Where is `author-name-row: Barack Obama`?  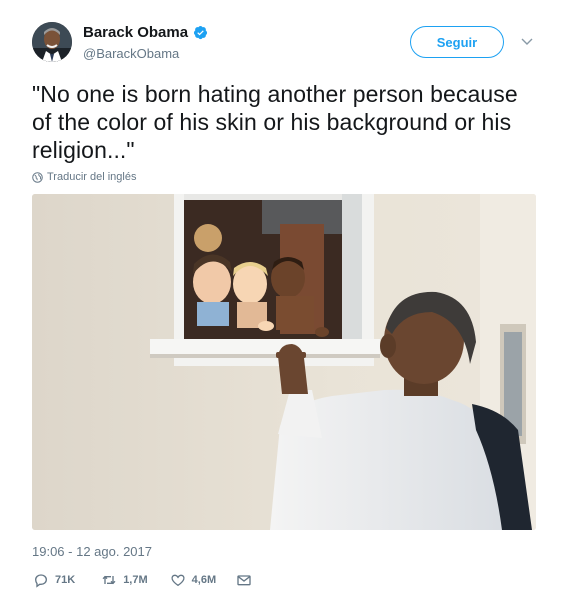 author-name-row: Barack Obama is located at coordinates (145, 32).